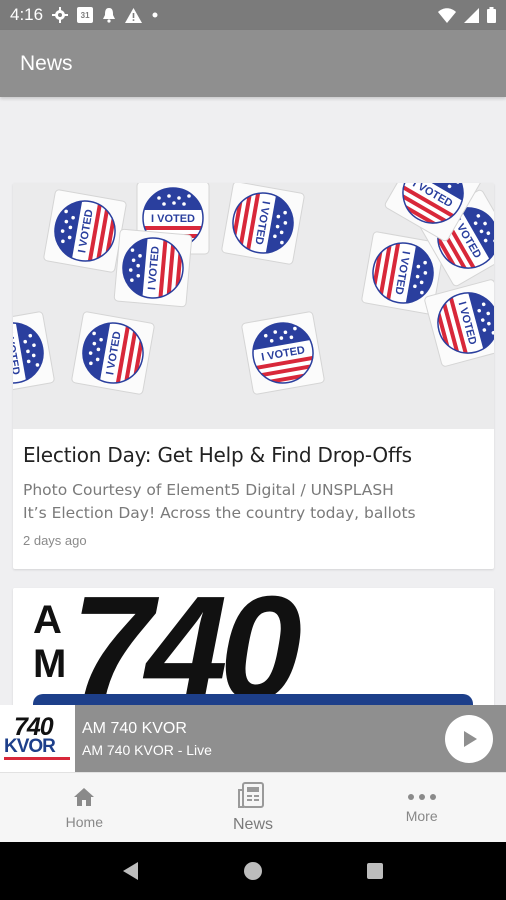  What do you see at coordinates (131, 871) in the screenshot?
I see `back-icon` at bounding box center [131, 871].